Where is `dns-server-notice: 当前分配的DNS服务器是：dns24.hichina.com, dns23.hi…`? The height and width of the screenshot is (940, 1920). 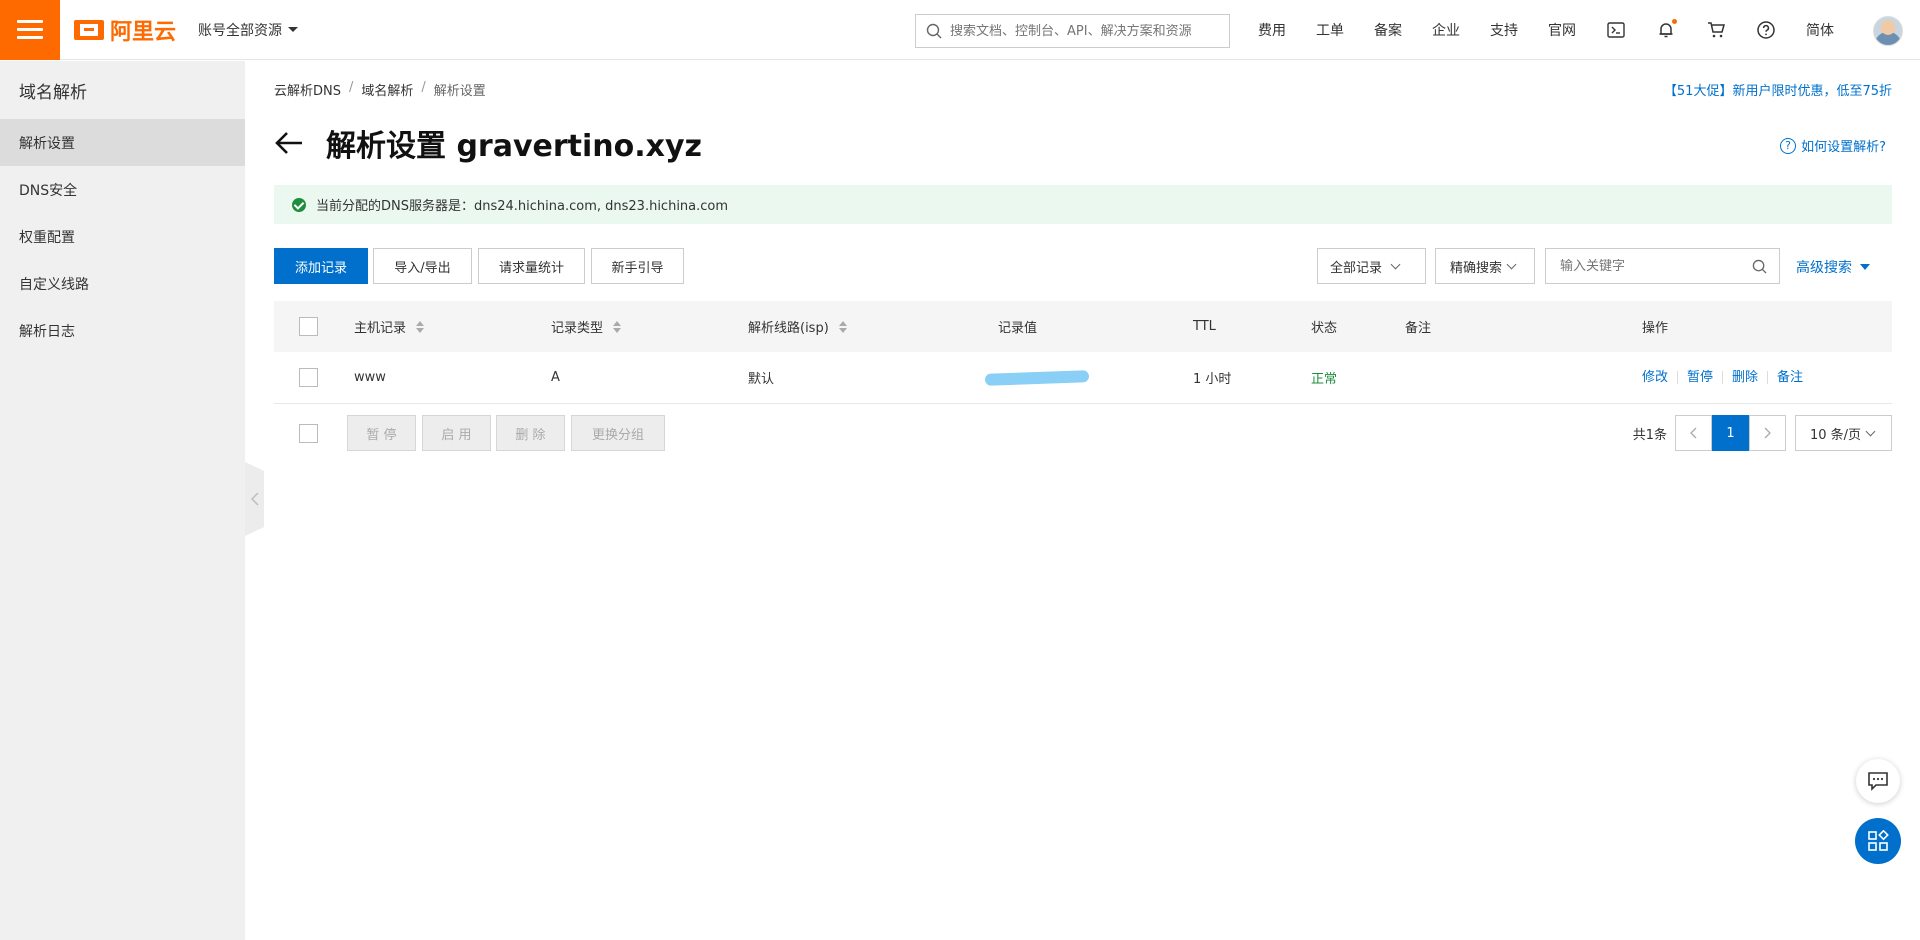
dns-server-notice: 当前分配的DNS服务器是：dns24.hichina.com, dns23.hi… is located at coordinates (1083, 204).